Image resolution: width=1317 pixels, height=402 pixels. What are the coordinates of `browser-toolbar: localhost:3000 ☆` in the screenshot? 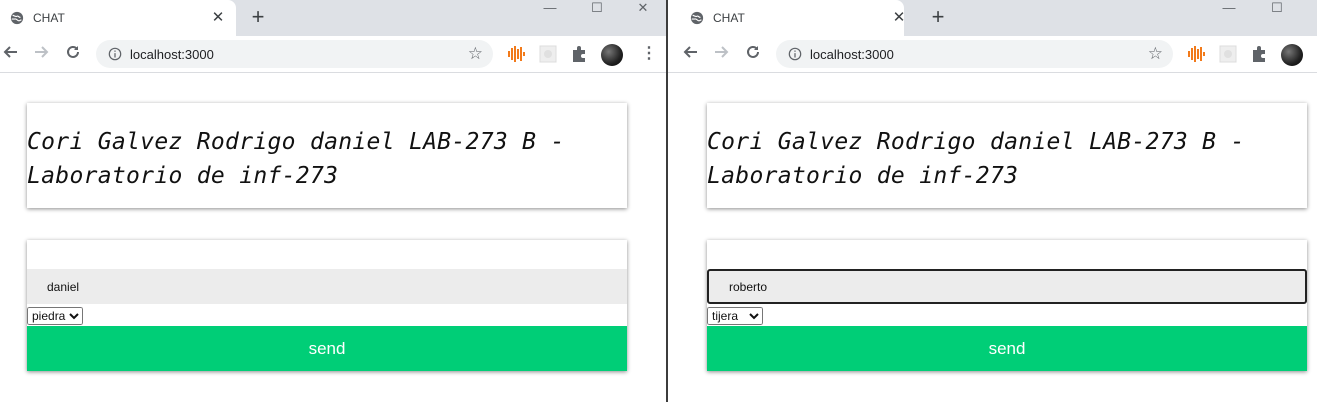 It's located at (992, 54).